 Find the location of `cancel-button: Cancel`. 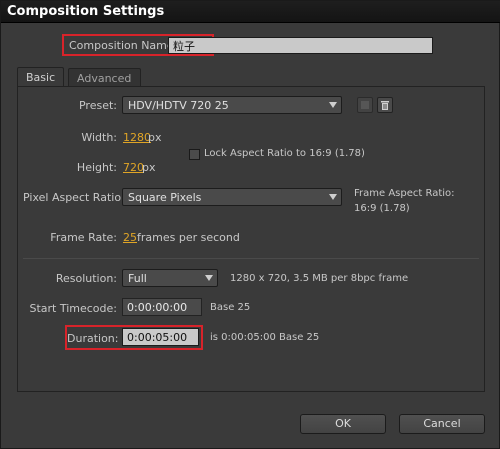

cancel-button: Cancel is located at coordinates (442, 424).